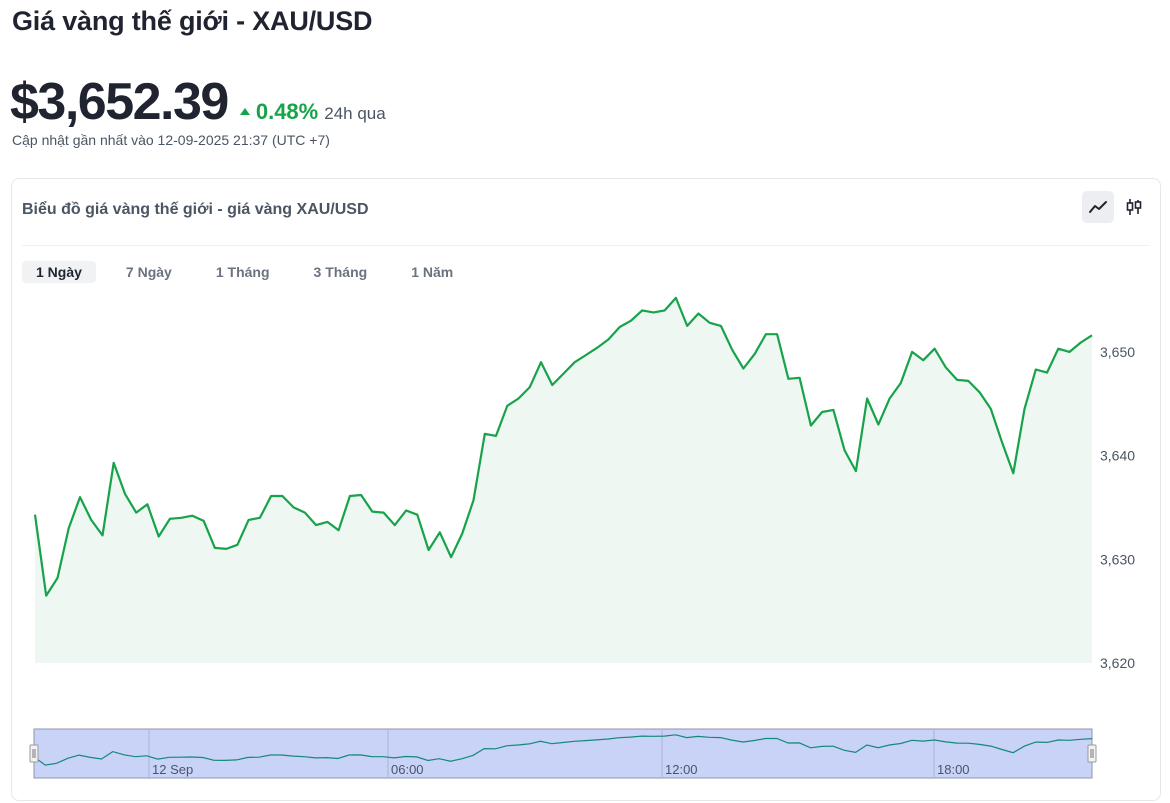 Image resolution: width=1170 pixels, height=803 pixels. What do you see at coordinates (172, 769) in the screenshot?
I see `navigator-time-label: 12 Sep` at bounding box center [172, 769].